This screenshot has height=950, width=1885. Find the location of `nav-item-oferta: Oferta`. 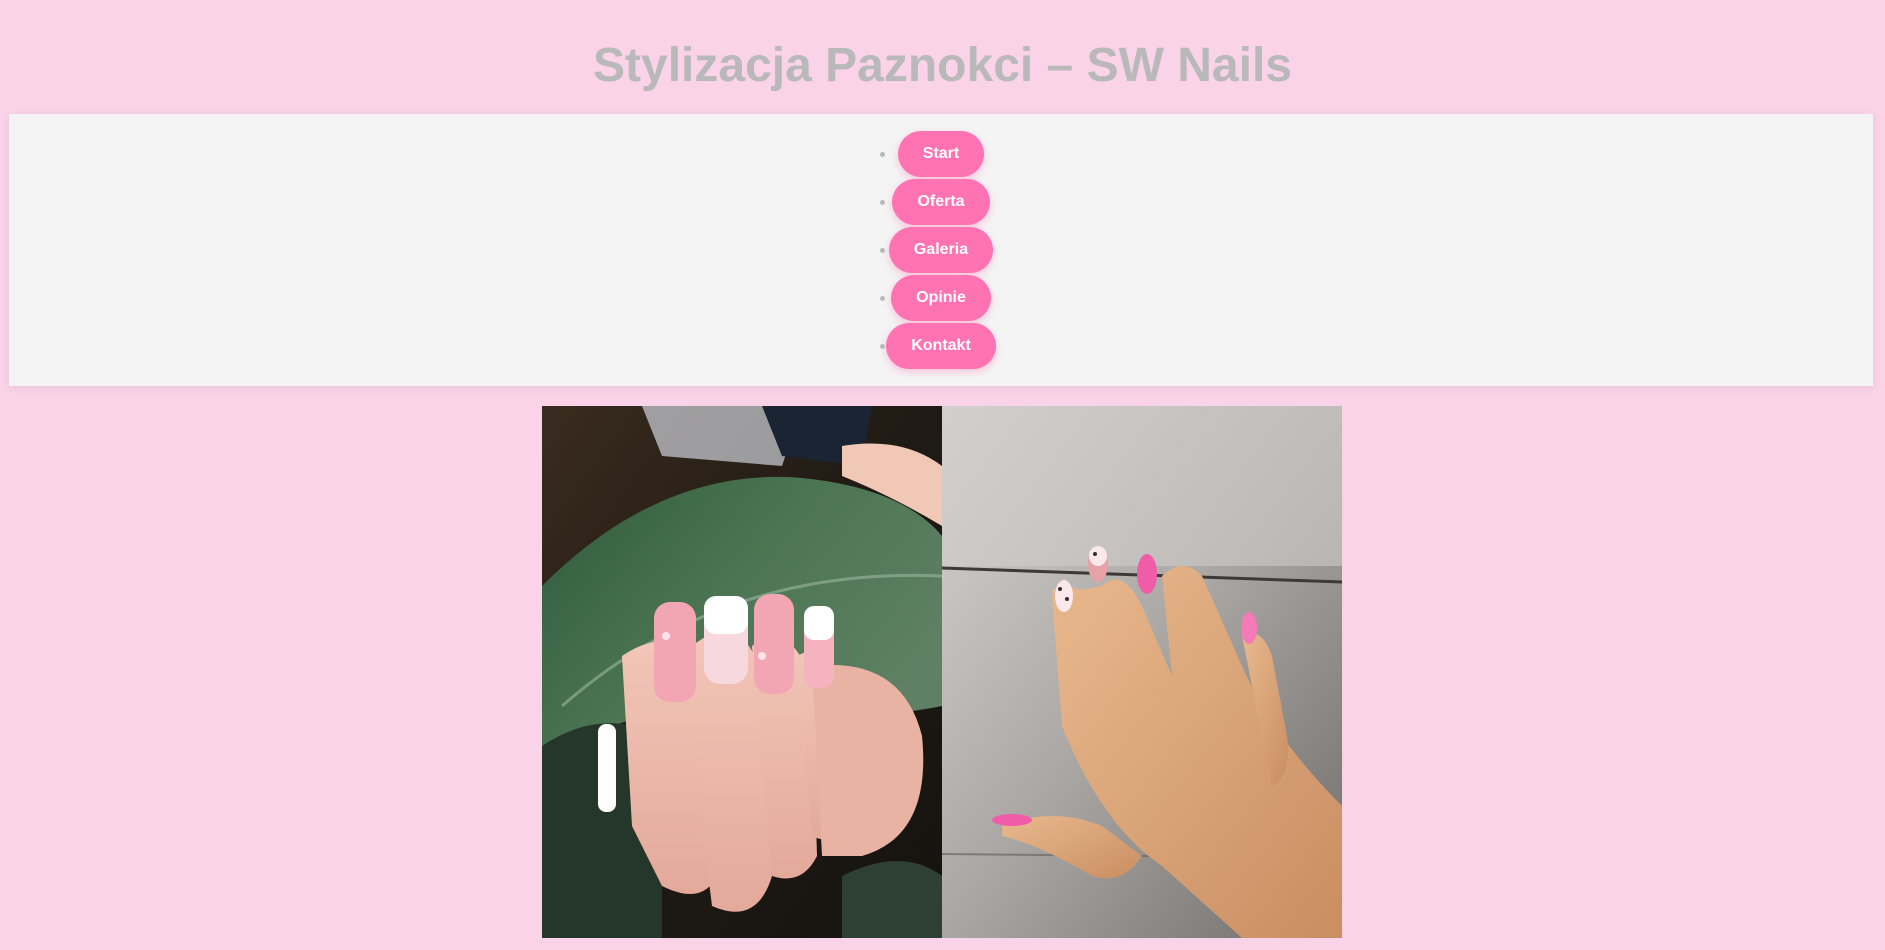

nav-item-oferta: Oferta is located at coordinates (941, 202).